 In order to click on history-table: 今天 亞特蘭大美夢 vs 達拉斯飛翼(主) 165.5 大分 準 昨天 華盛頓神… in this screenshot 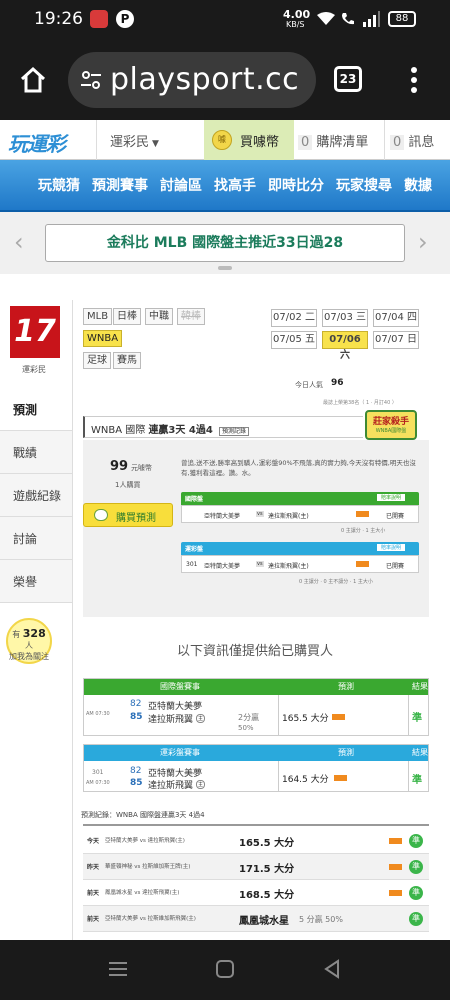, I will do `click(256, 880)`.